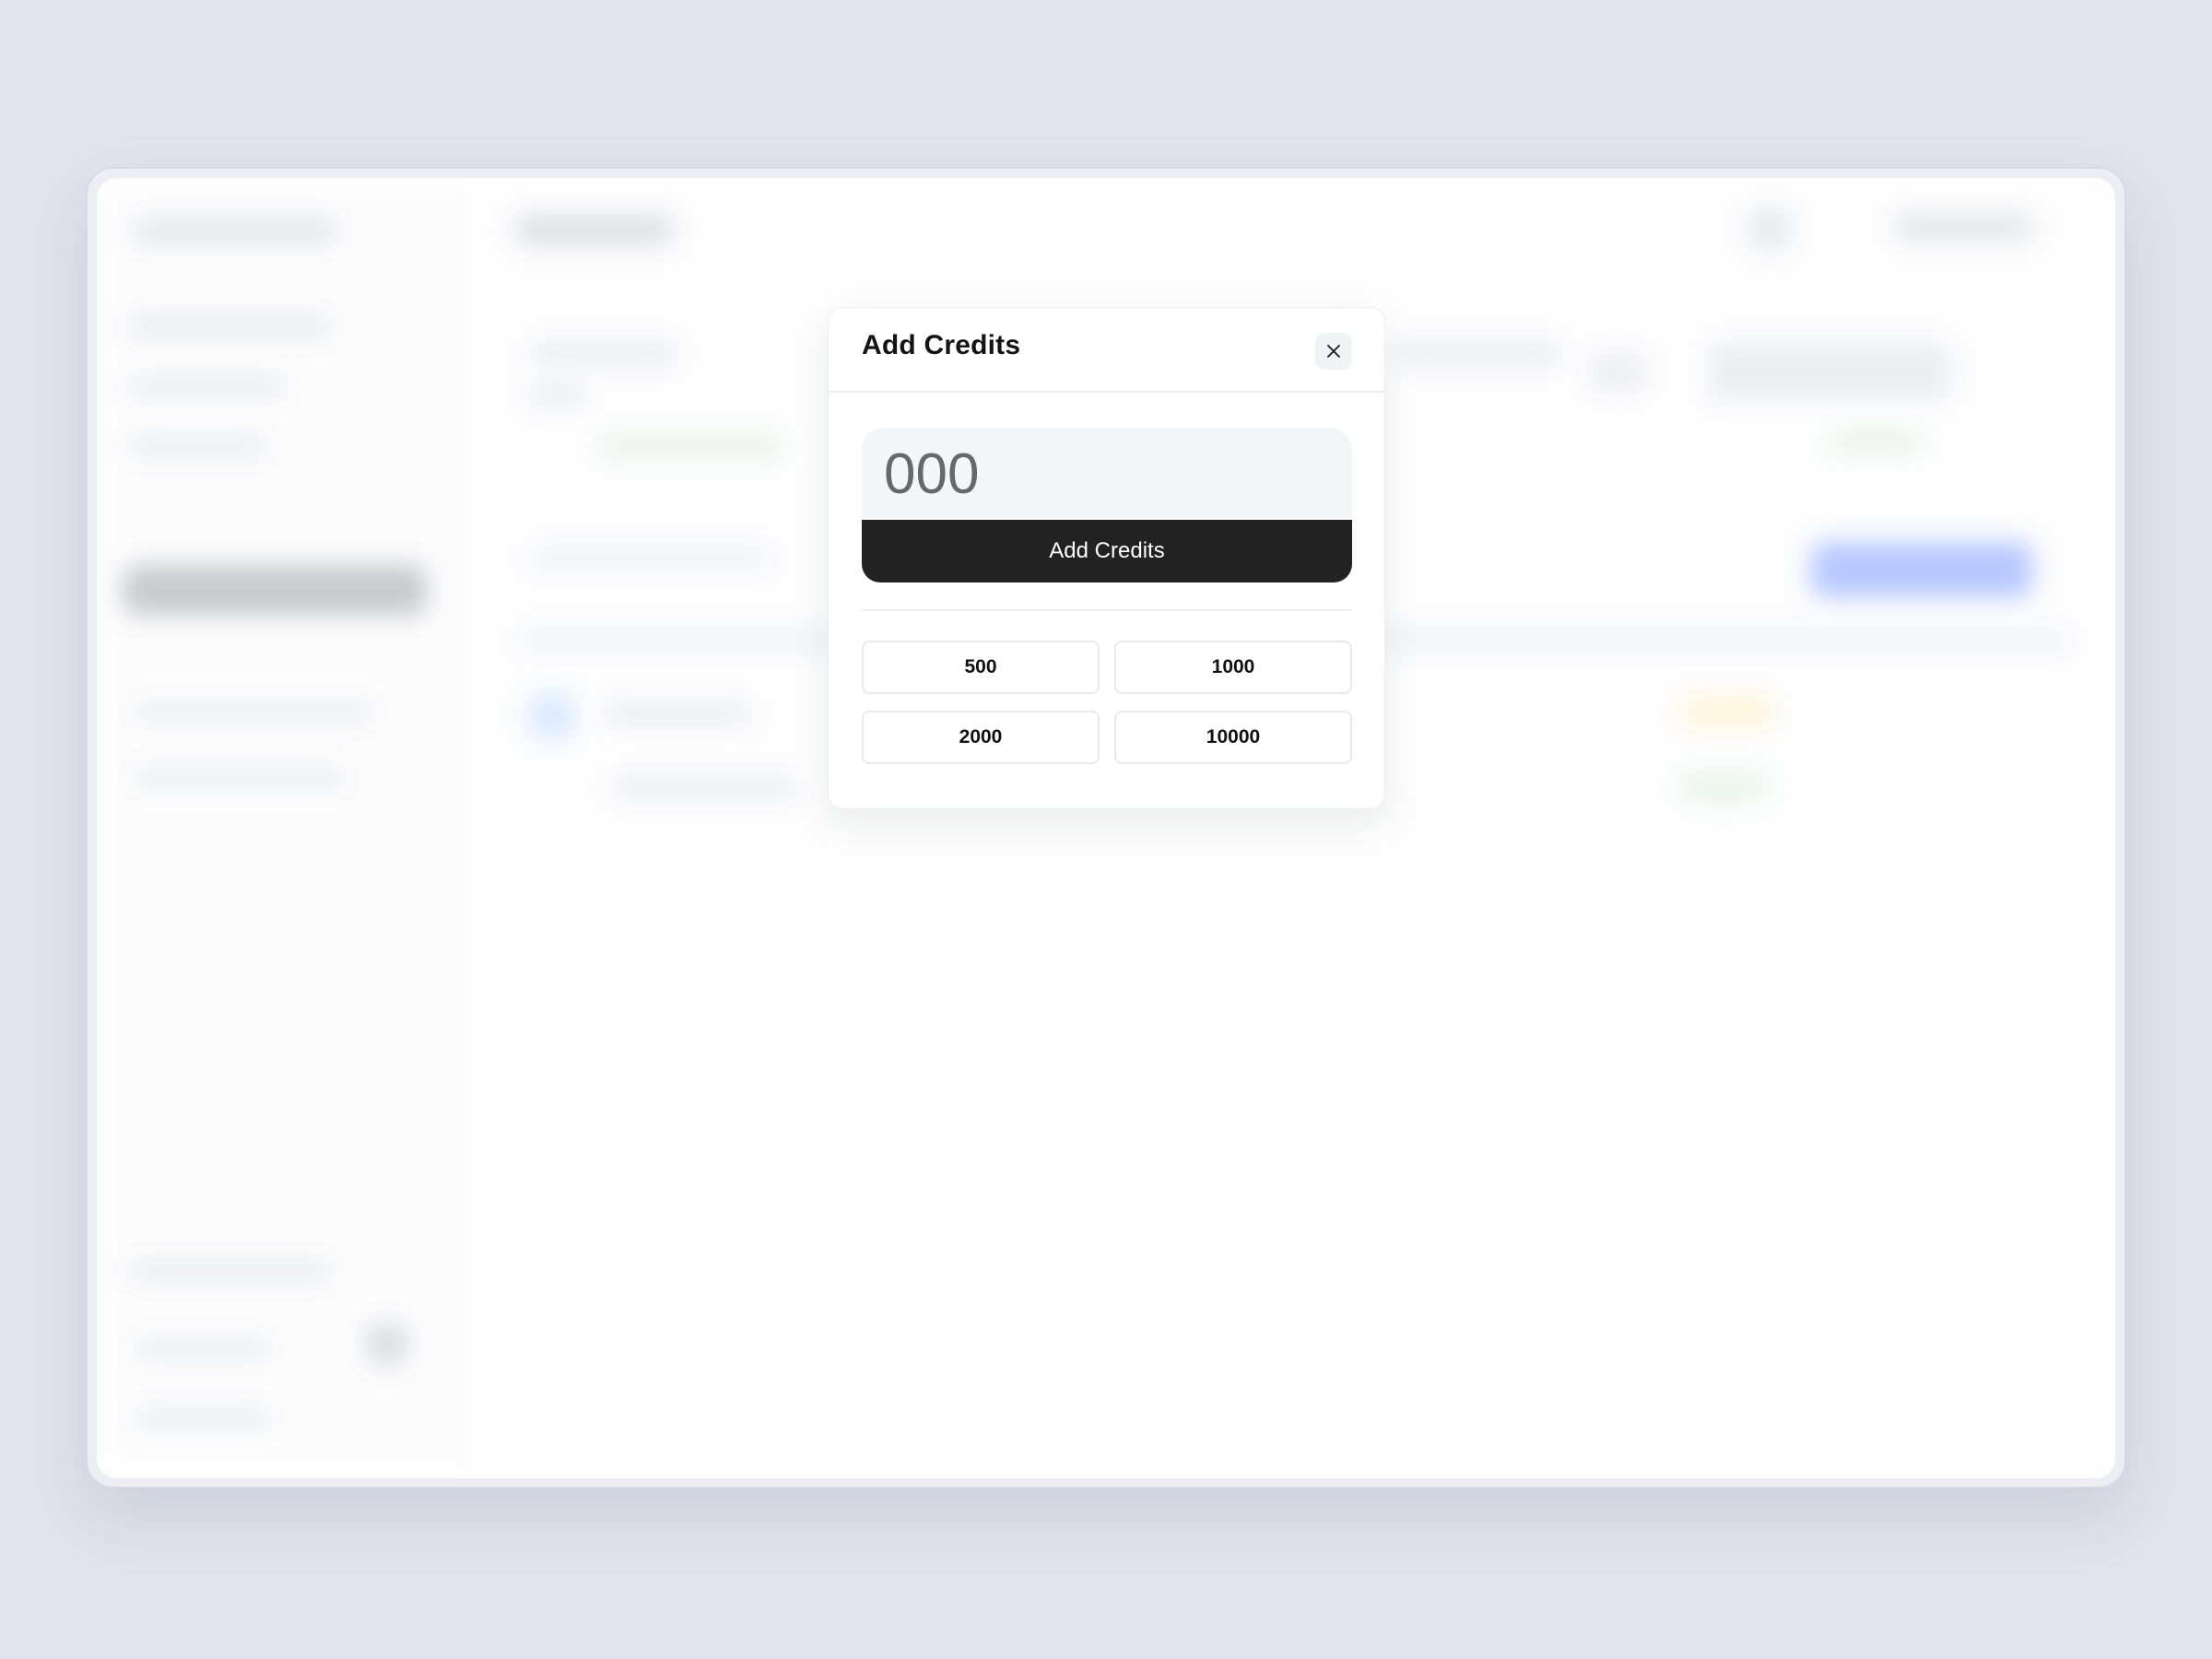 Image resolution: width=2212 pixels, height=1659 pixels. Describe the element at coordinates (941, 345) in the screenshot. I see `modal-title: Add Credits` at that location.